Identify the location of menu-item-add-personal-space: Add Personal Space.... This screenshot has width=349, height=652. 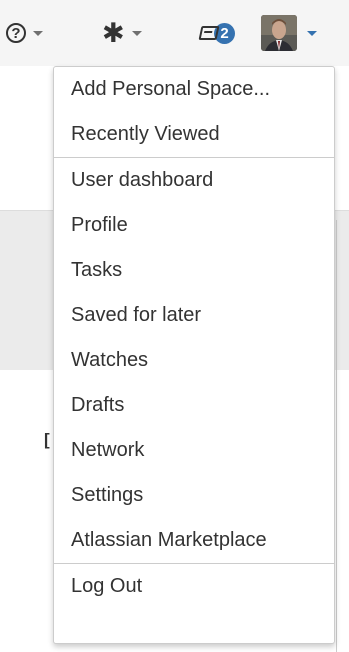
(194, 89).